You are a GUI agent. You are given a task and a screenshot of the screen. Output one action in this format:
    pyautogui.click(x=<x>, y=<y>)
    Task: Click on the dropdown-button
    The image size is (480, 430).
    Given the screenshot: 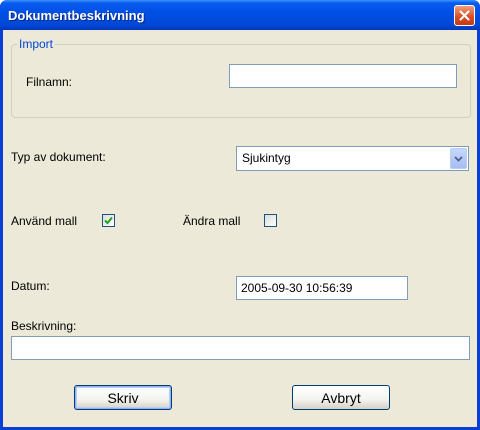 What is the action you would take?
    pyautogui.click(x=458, y=158)
    